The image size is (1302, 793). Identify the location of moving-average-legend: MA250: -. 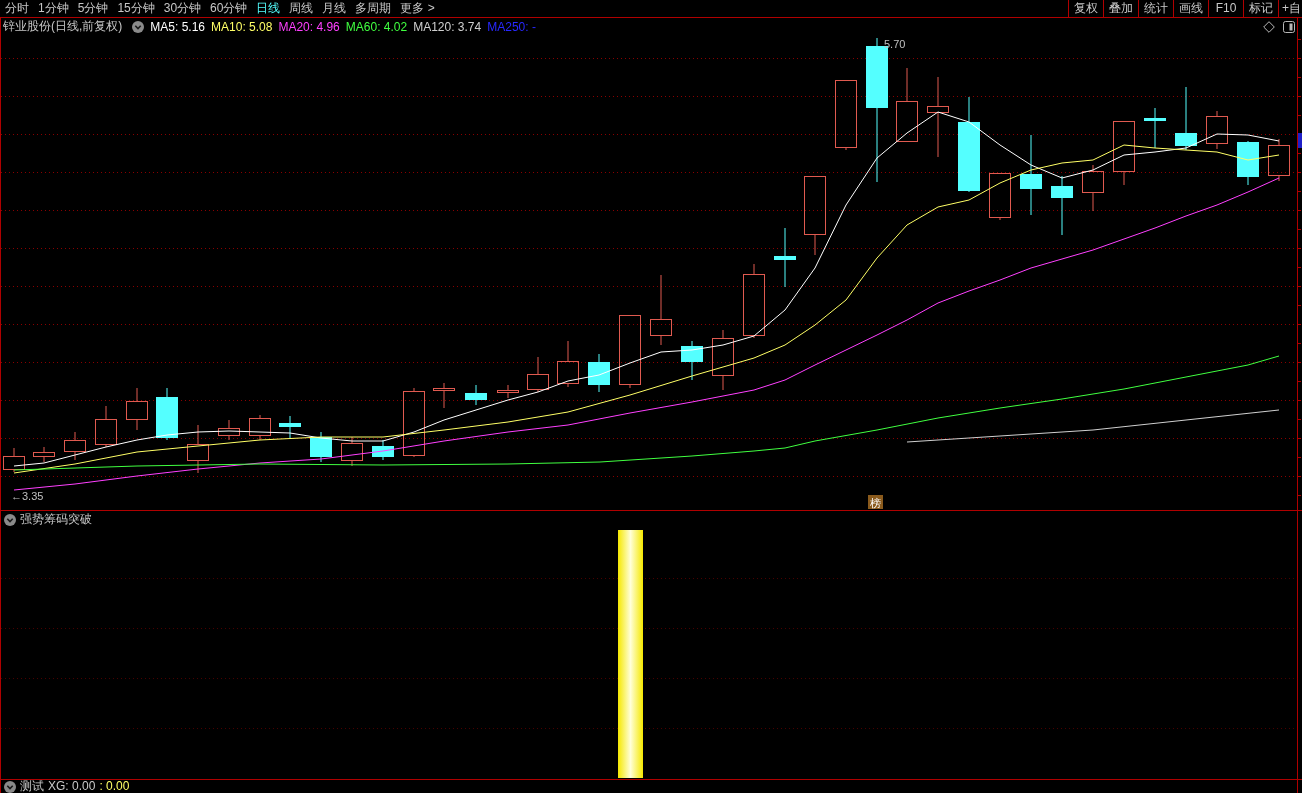
(511, 26).